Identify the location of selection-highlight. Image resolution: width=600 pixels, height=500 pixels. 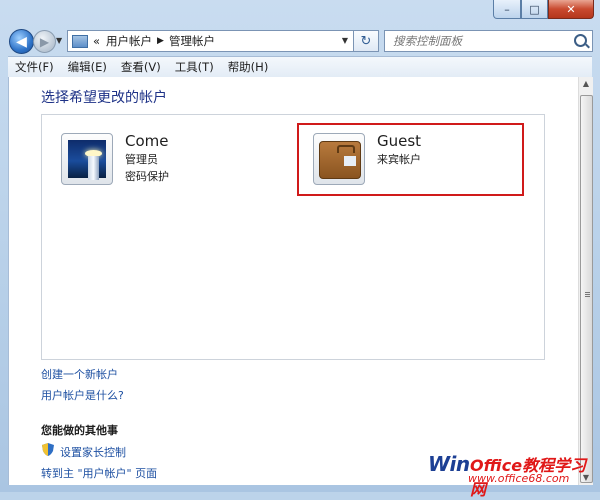
(410, 159).